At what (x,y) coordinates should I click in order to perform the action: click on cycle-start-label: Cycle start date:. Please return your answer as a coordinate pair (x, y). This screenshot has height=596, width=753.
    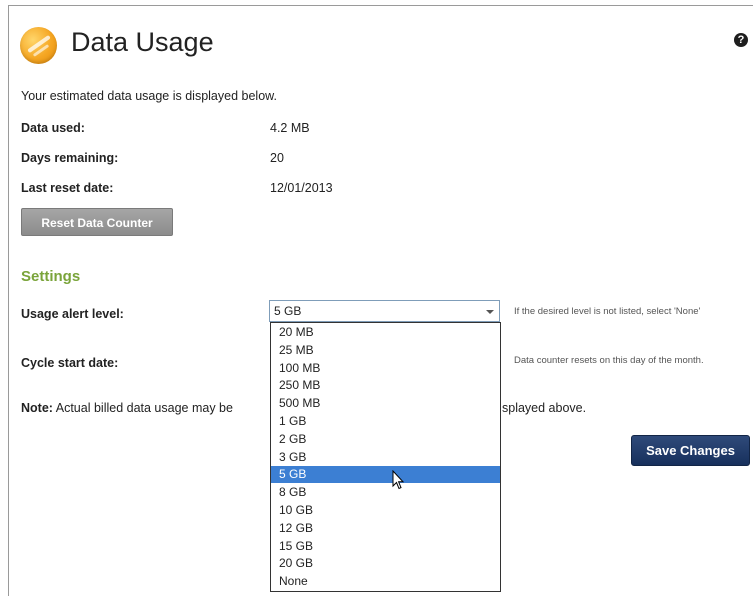
    Looking at the image, I should click on (70, 363).